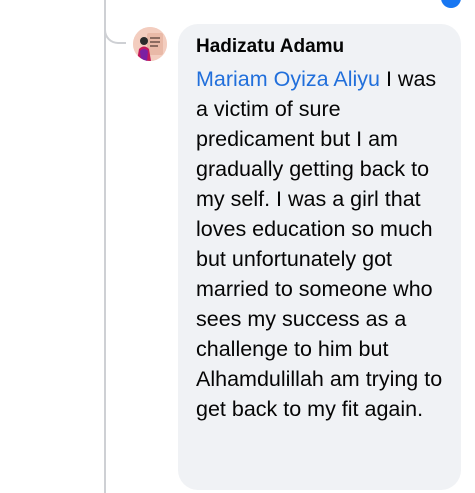  What do you see at coordinates (105, 246) in the screenshot?
I see `thread-line` at bounding box center [105, 246].